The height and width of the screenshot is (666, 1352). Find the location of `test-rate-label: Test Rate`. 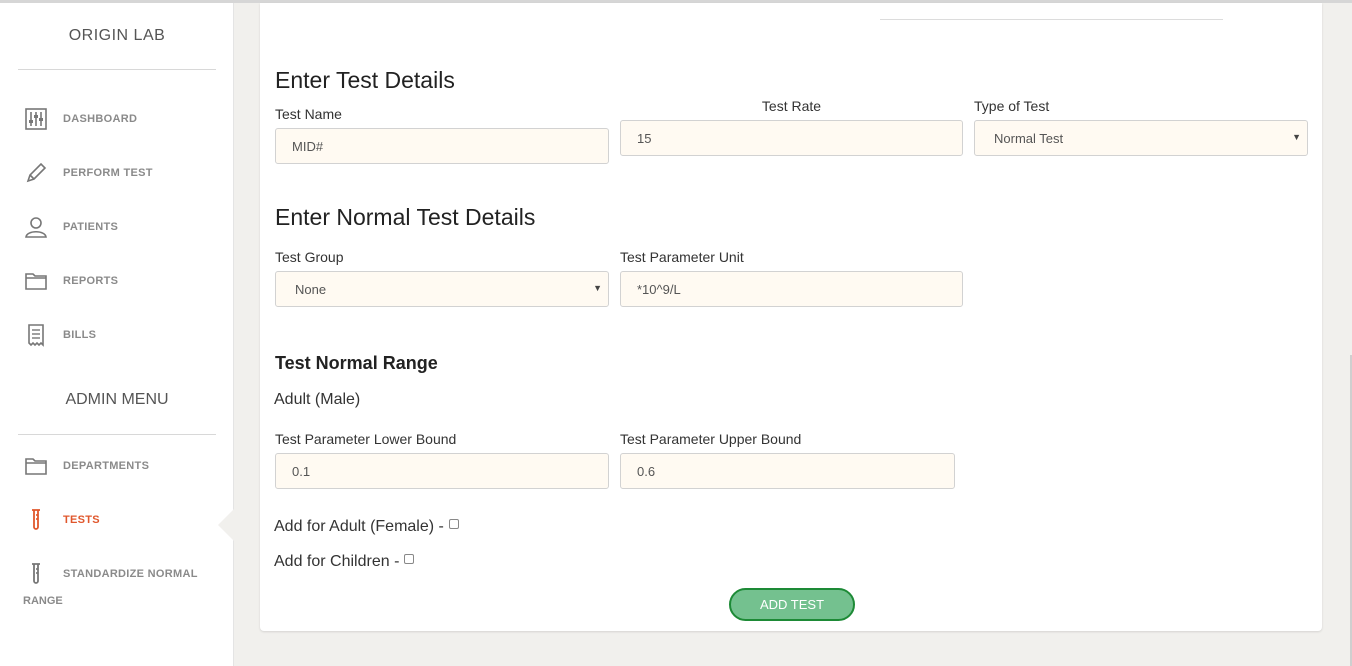

test-rate-label: Test Rate is located at coordinates (791, 106).